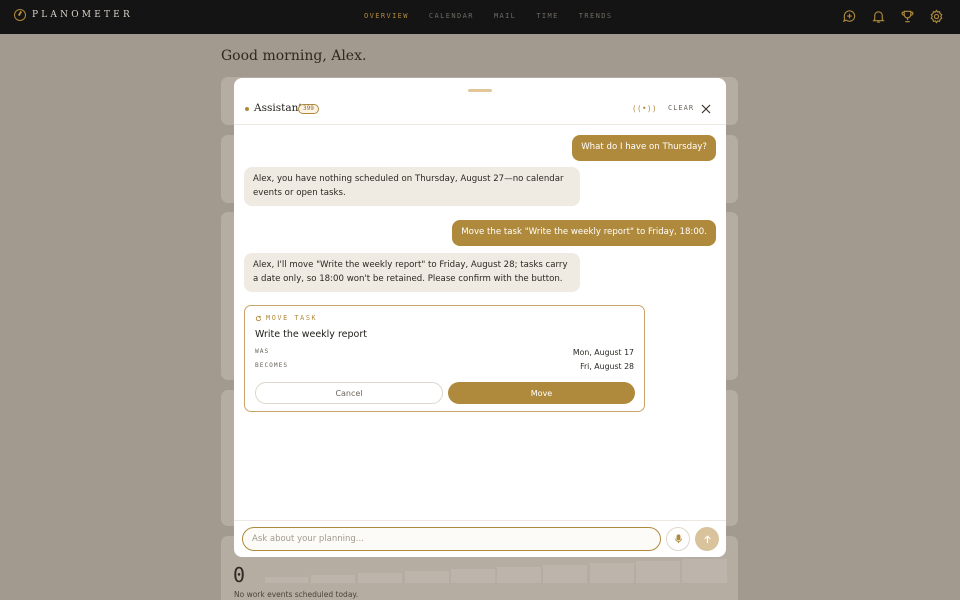  What do you see at coordinates (644, 108) in the screenshot?
I see `voice-toggle-button: ((•))` at bounding box center [644, 108].